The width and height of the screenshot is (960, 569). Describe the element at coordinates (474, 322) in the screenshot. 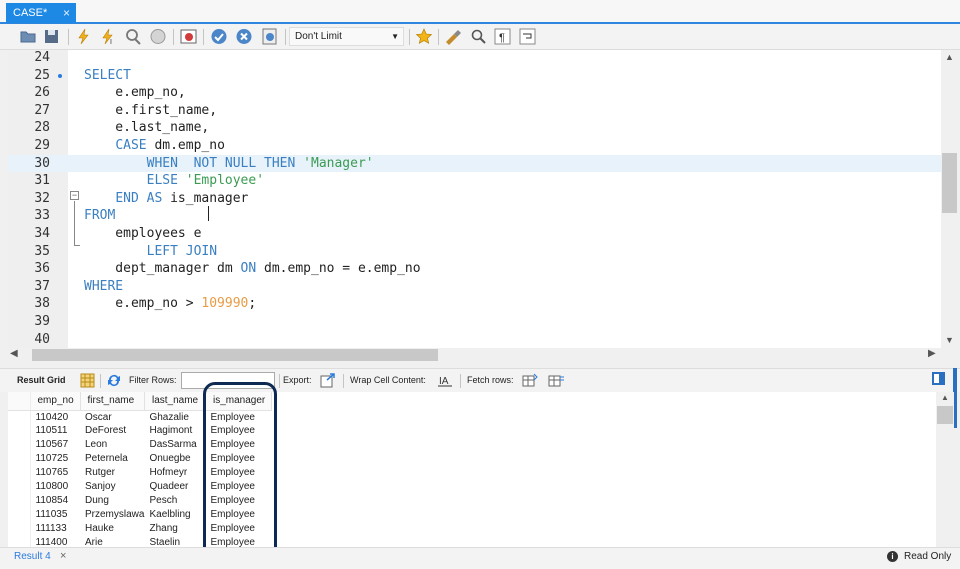

I see `code-line: 39` at that location.